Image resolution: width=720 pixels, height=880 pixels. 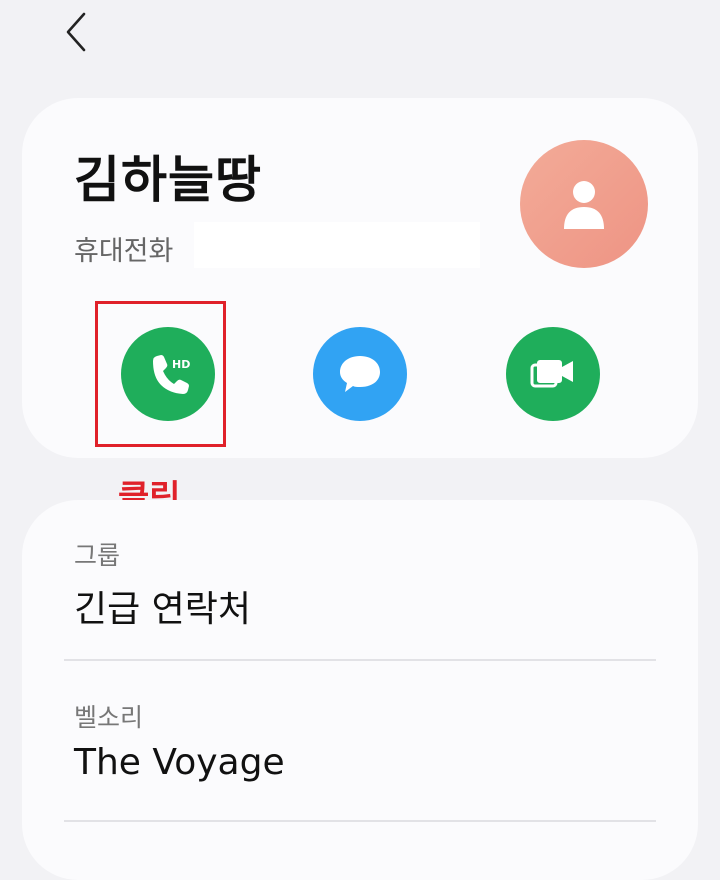 I want to click on group-row: 그룹 긴급 연락처, so click(x=364, y=584).